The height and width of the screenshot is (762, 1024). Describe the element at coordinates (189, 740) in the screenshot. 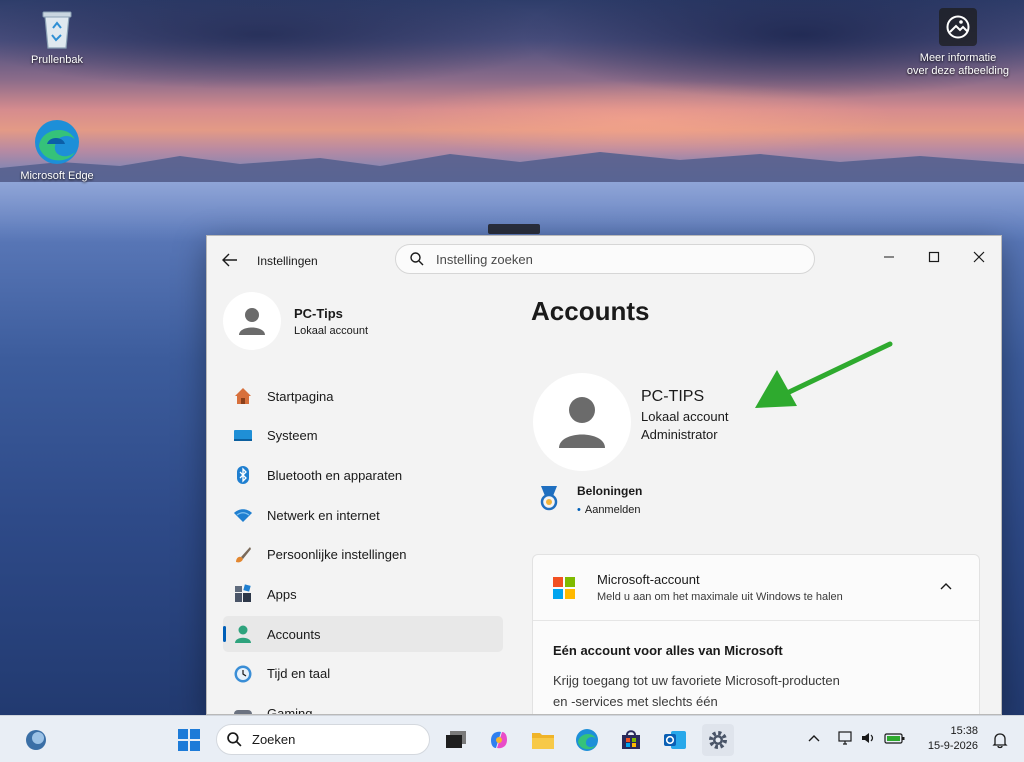

I see `start-button` at that location.